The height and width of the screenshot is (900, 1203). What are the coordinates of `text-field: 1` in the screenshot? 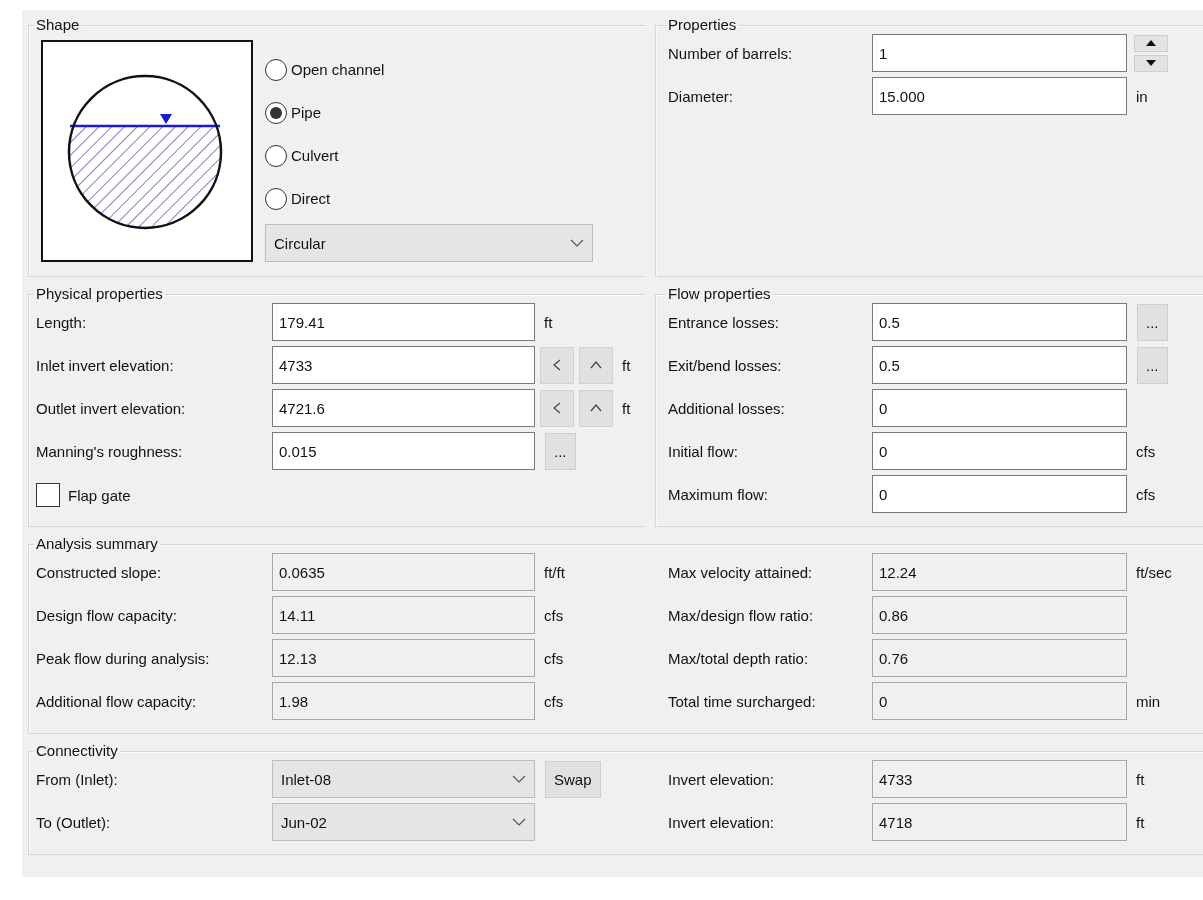 It's located at (999, 53).